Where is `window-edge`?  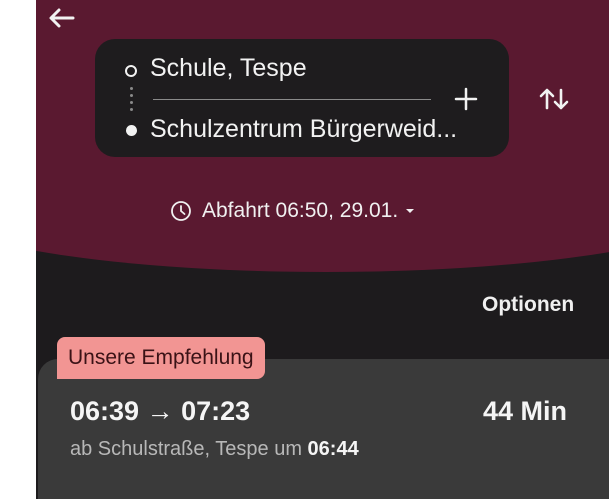 window-edge is located at coordinates (18, 249).